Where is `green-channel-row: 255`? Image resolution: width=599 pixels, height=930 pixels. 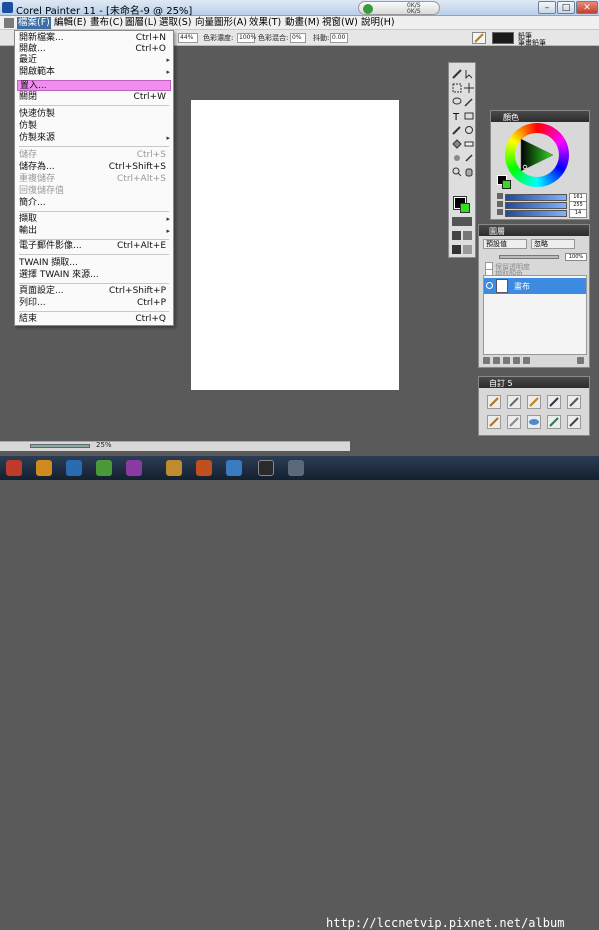 green-channel-row: 255 is located at coordinates (542, 205).